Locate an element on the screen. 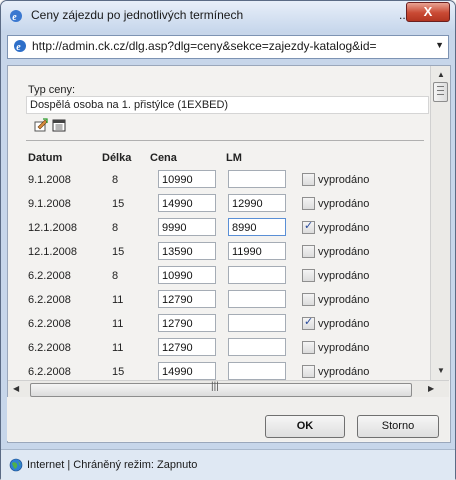  status-text: Internet | Chráněný režim: Zapnuto is located at coordinates (112, 465).